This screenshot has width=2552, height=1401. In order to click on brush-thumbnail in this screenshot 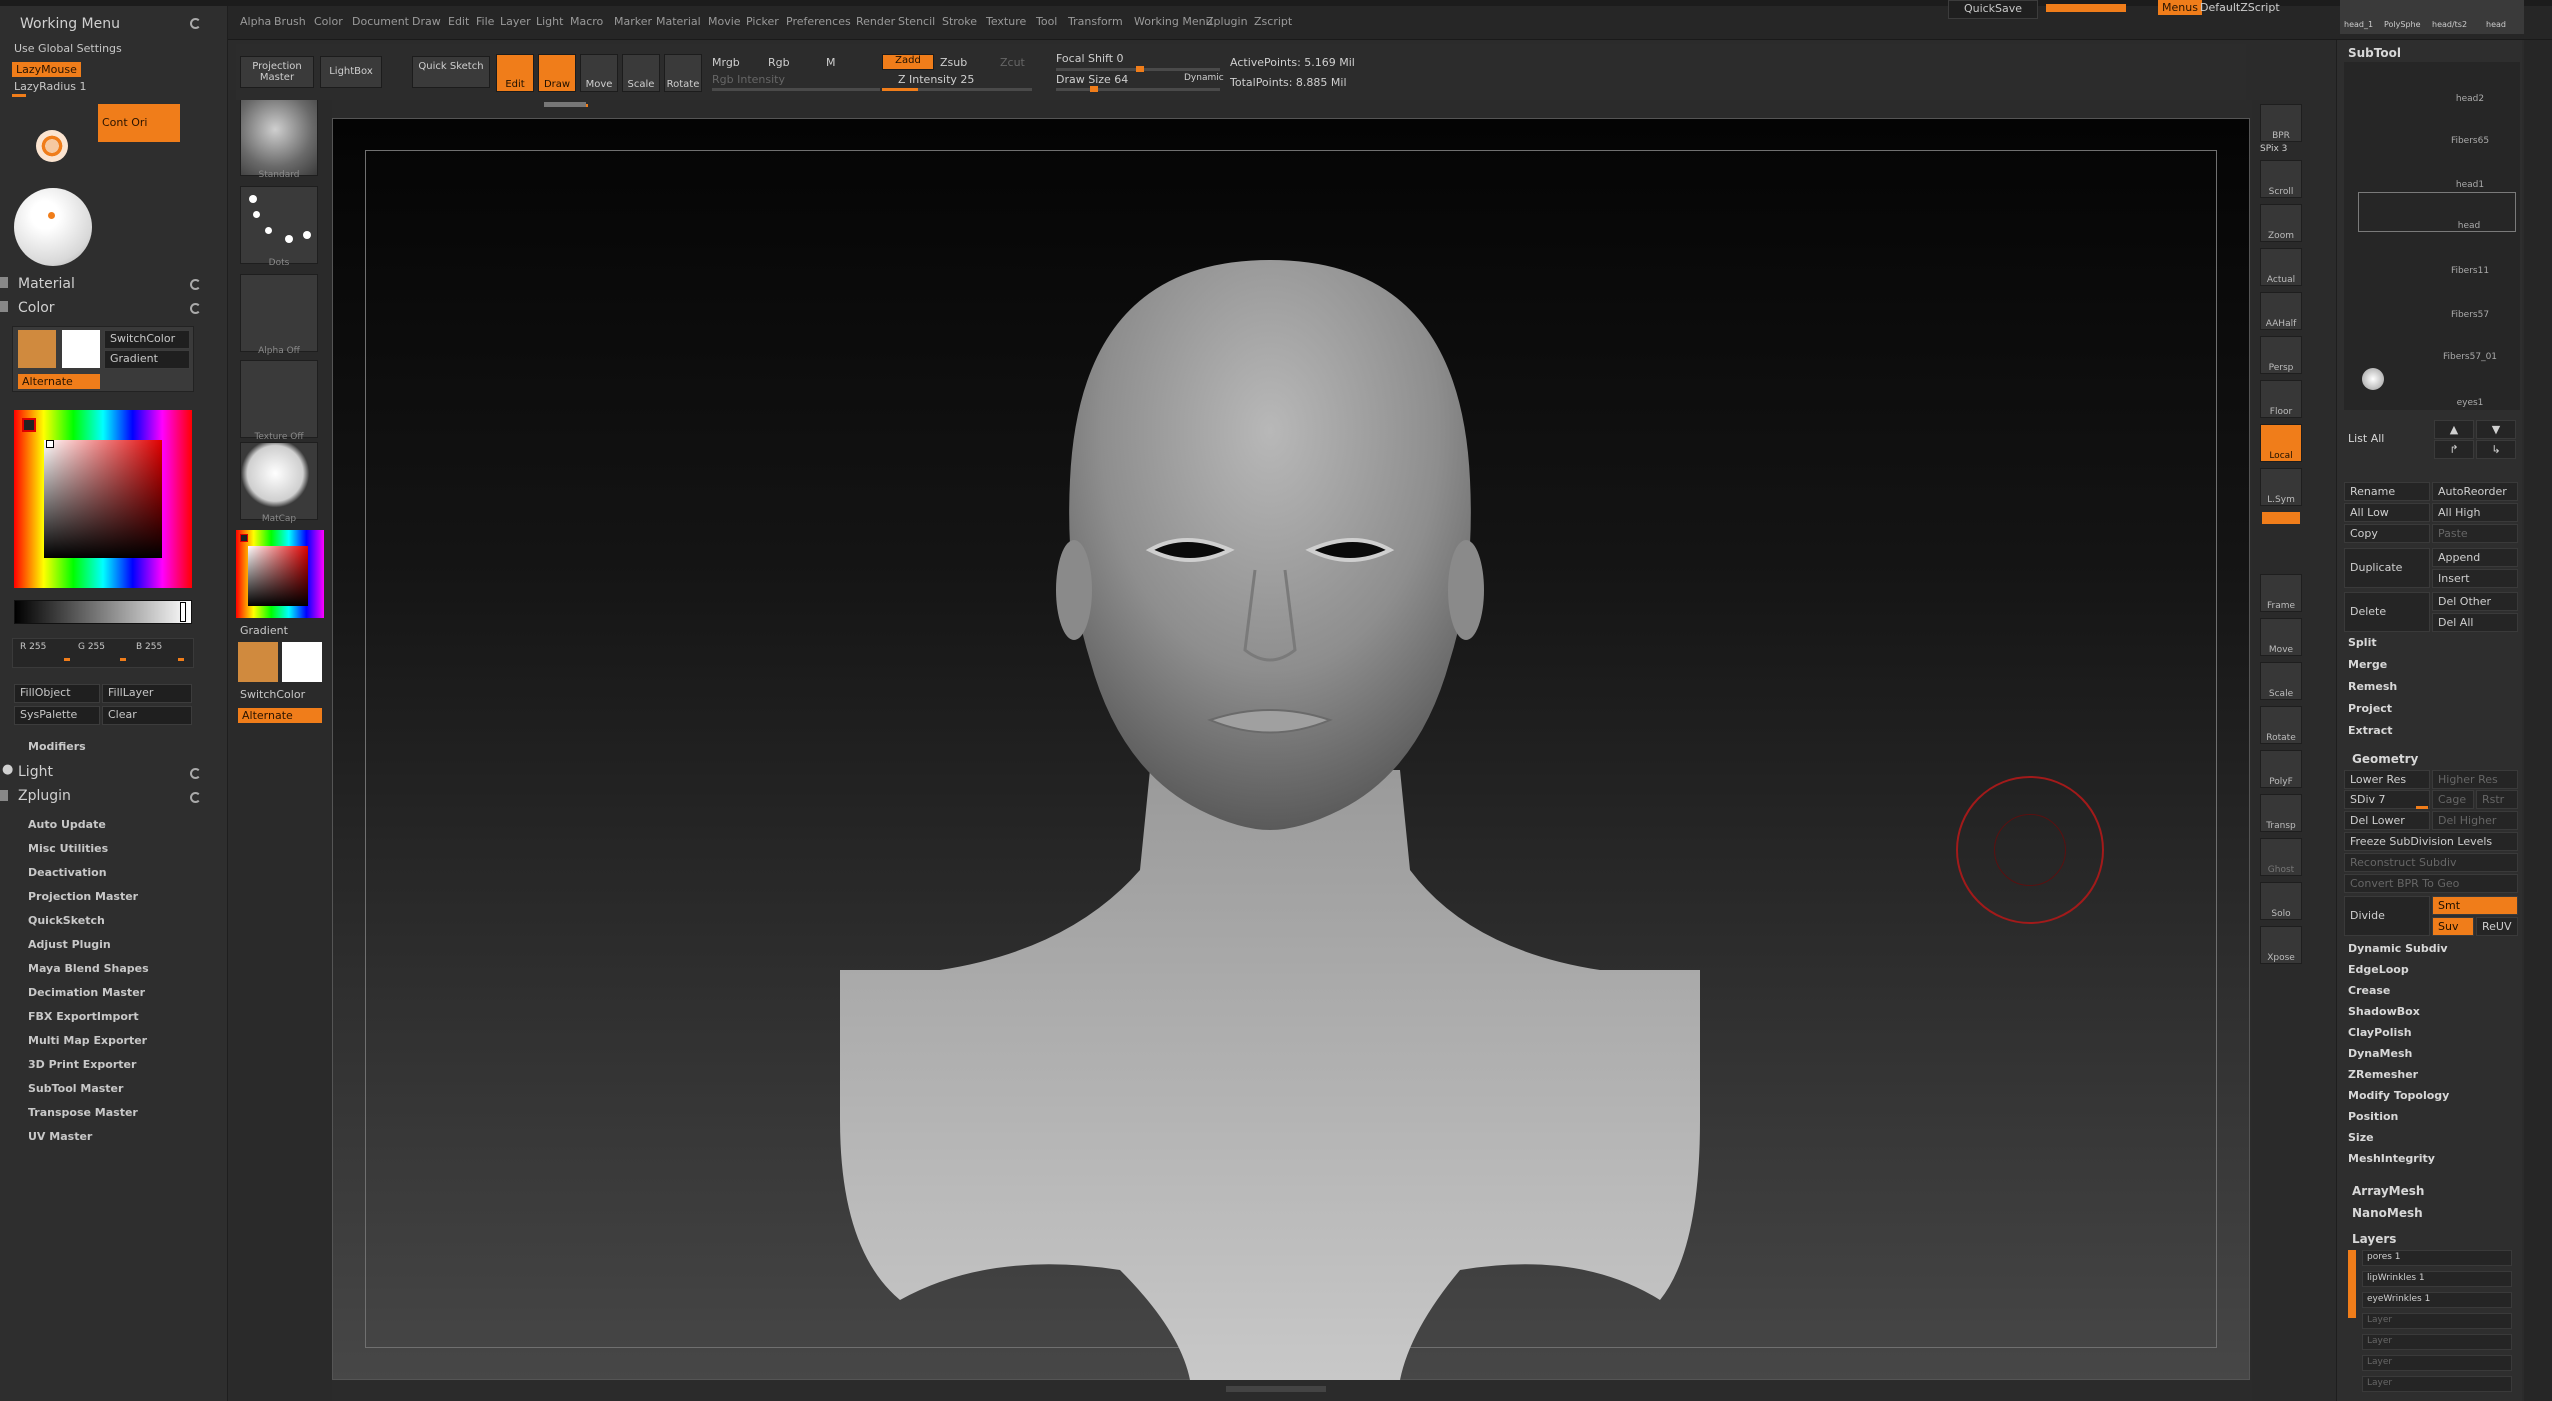, I will do `click(279, 137)`.